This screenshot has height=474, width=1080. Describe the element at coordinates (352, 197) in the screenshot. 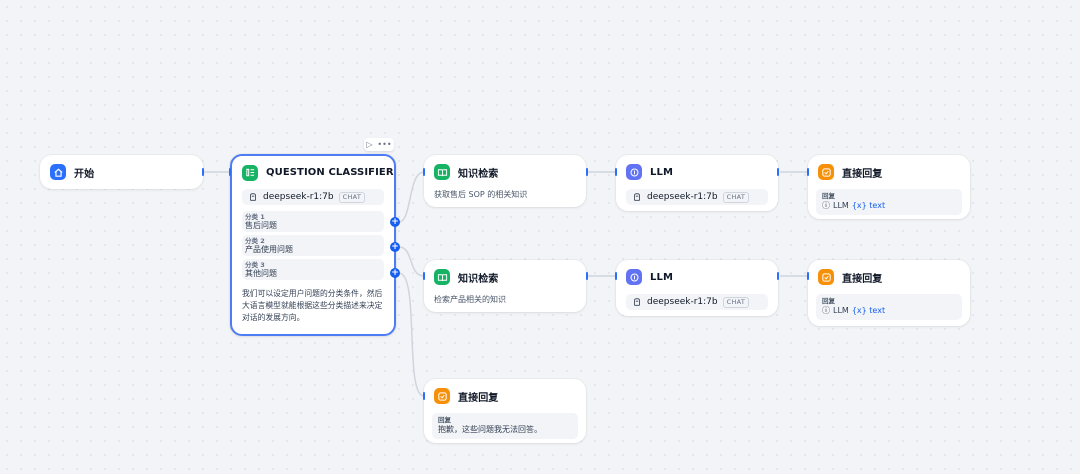

I see `classifier-model-badge: CHAT` at that location.